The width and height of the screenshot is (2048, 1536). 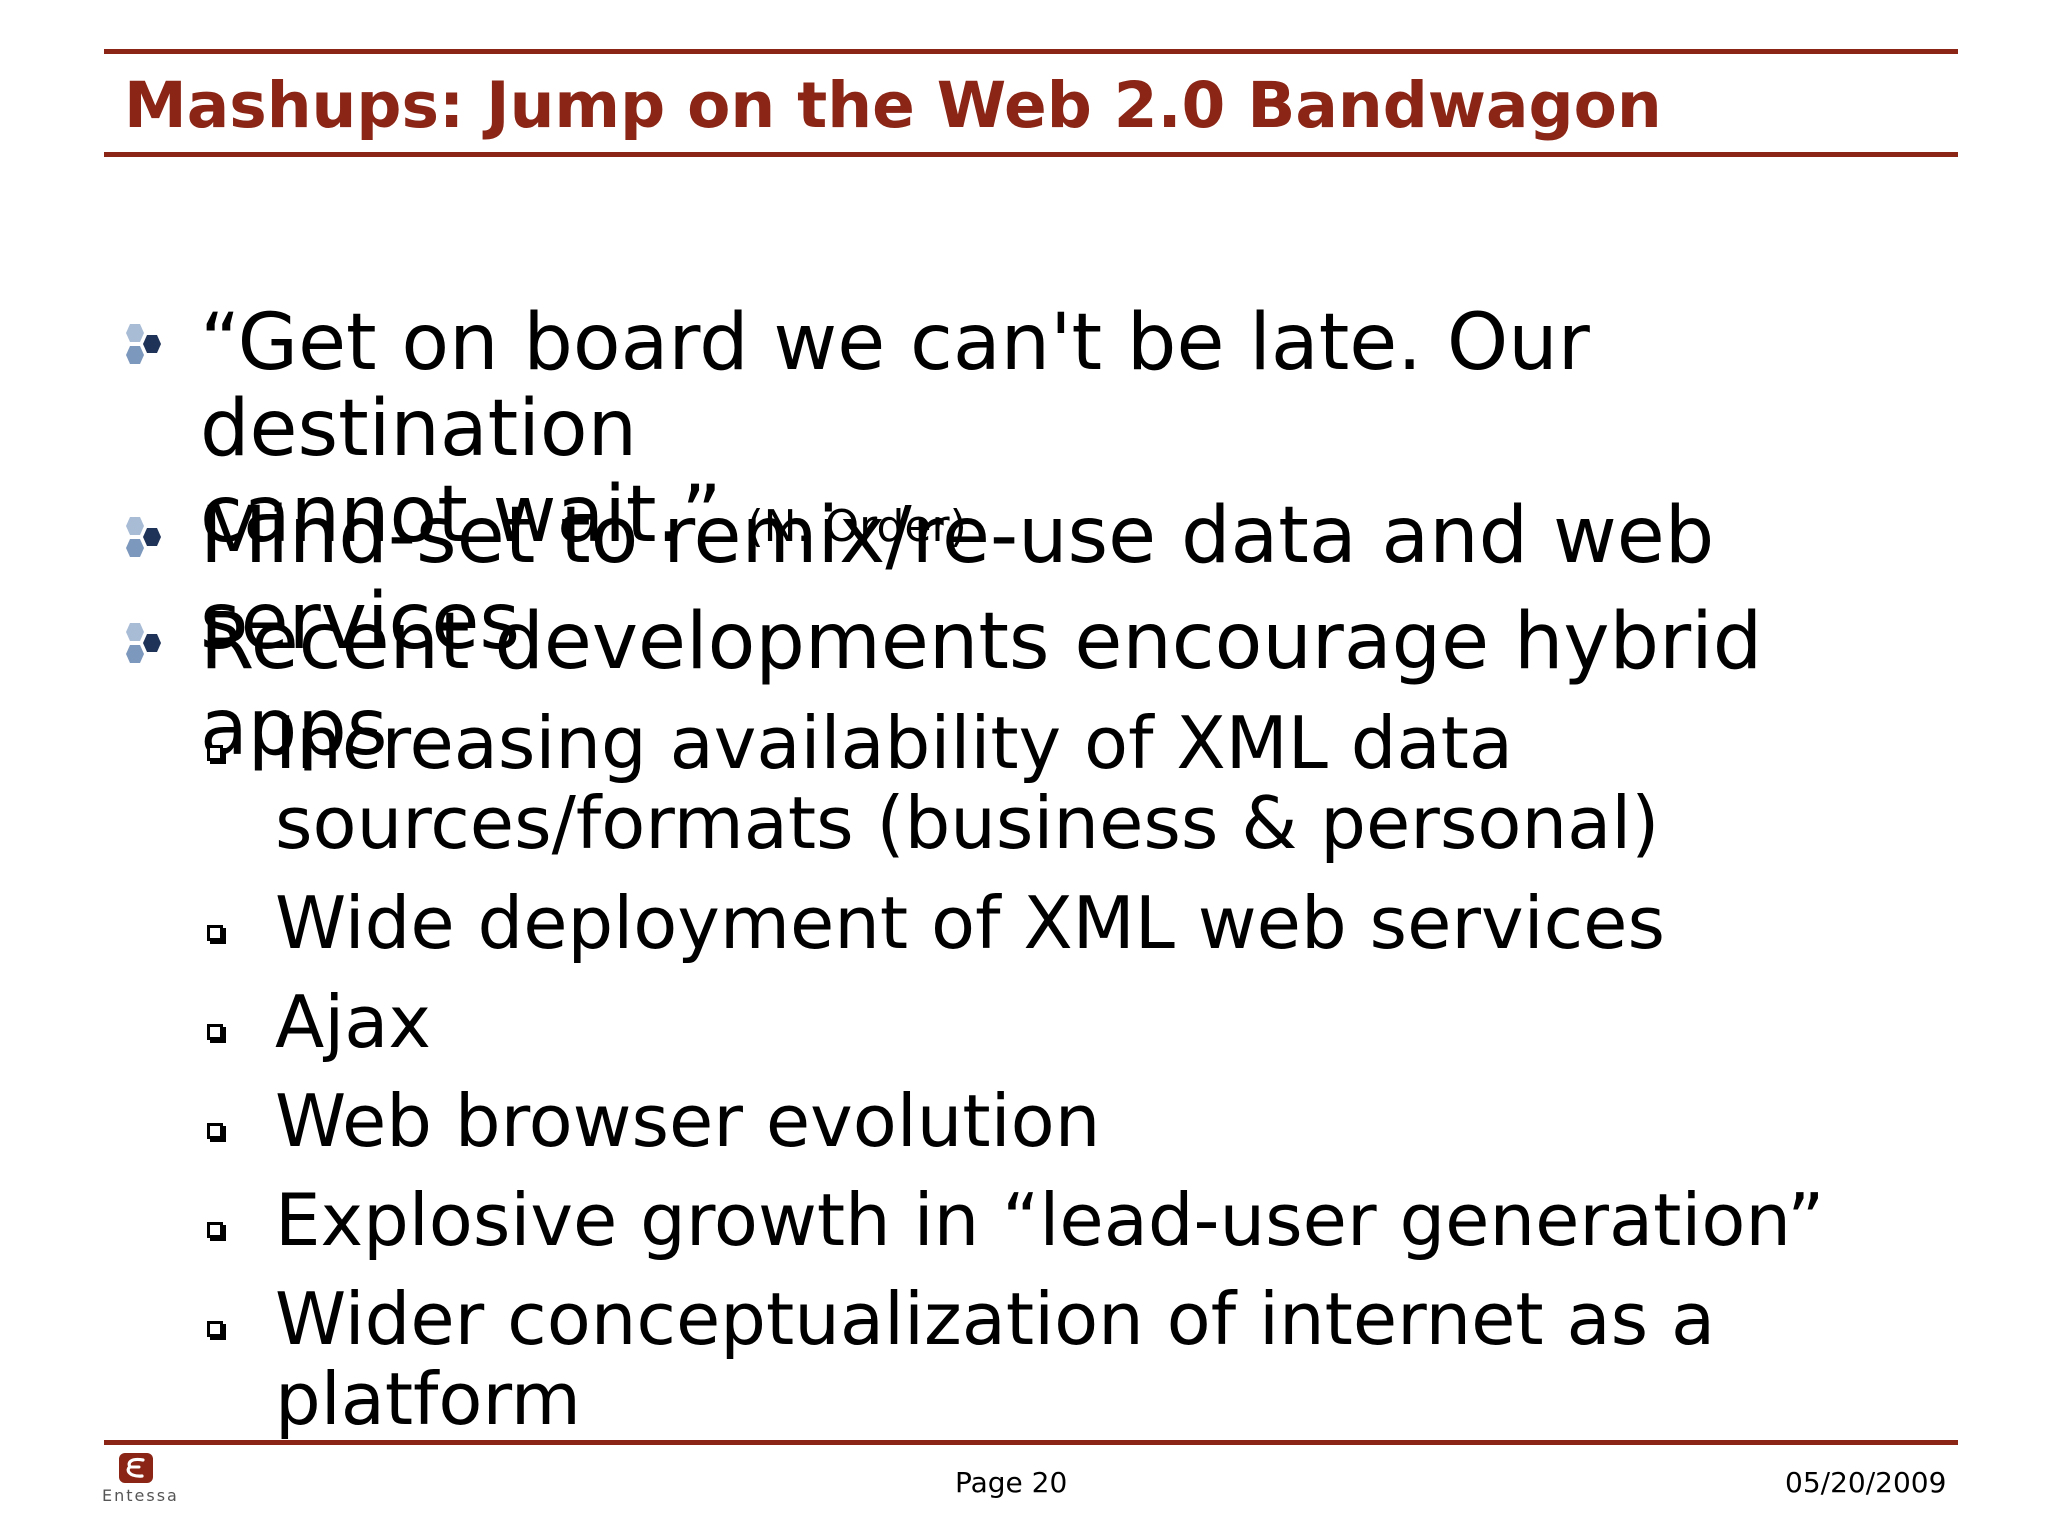 What do you see at coordinates (1031, 1442) in the screenshot?
I see `footer-rule` at bounding box center [1031, 1442].